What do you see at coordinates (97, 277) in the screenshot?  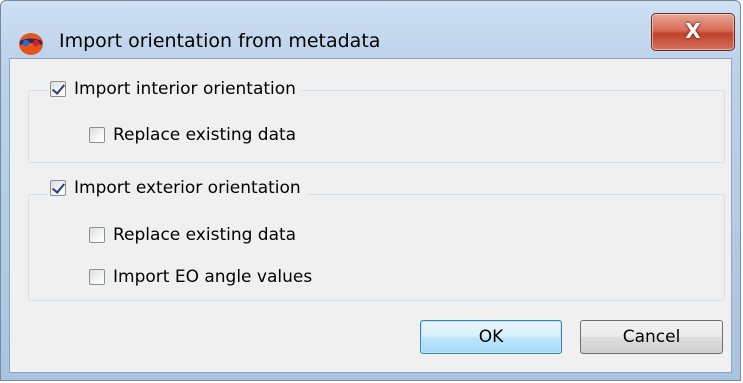 I see `eo-angle-values-checkbox` at bounding box center [97, 277].